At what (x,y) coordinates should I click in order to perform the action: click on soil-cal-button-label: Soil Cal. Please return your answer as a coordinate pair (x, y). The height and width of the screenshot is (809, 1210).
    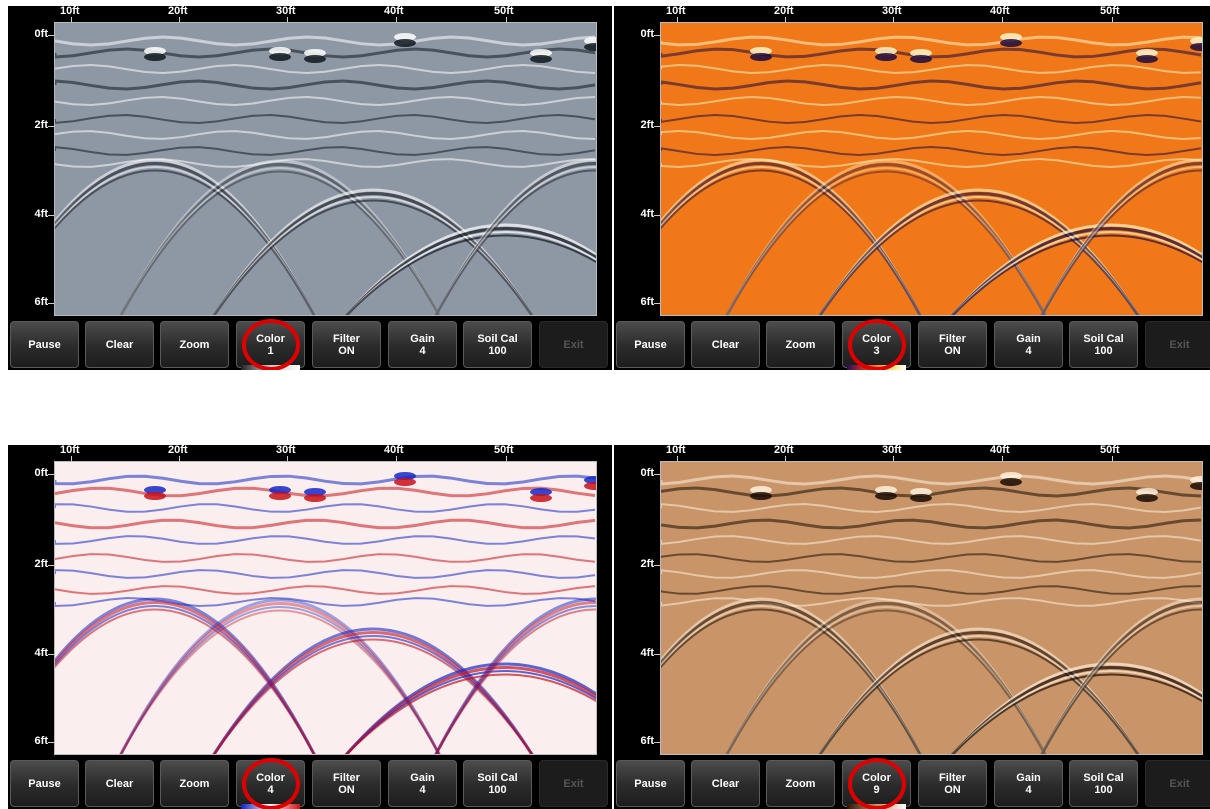
    Looking at the image, I should click on (497, 338).